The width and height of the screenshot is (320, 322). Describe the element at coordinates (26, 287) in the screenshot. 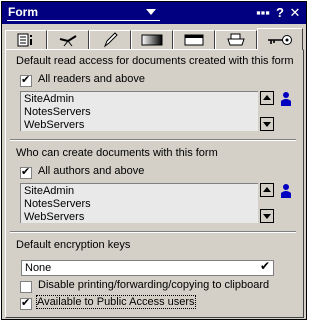

I see `disable-printing-checkbox` at that location.